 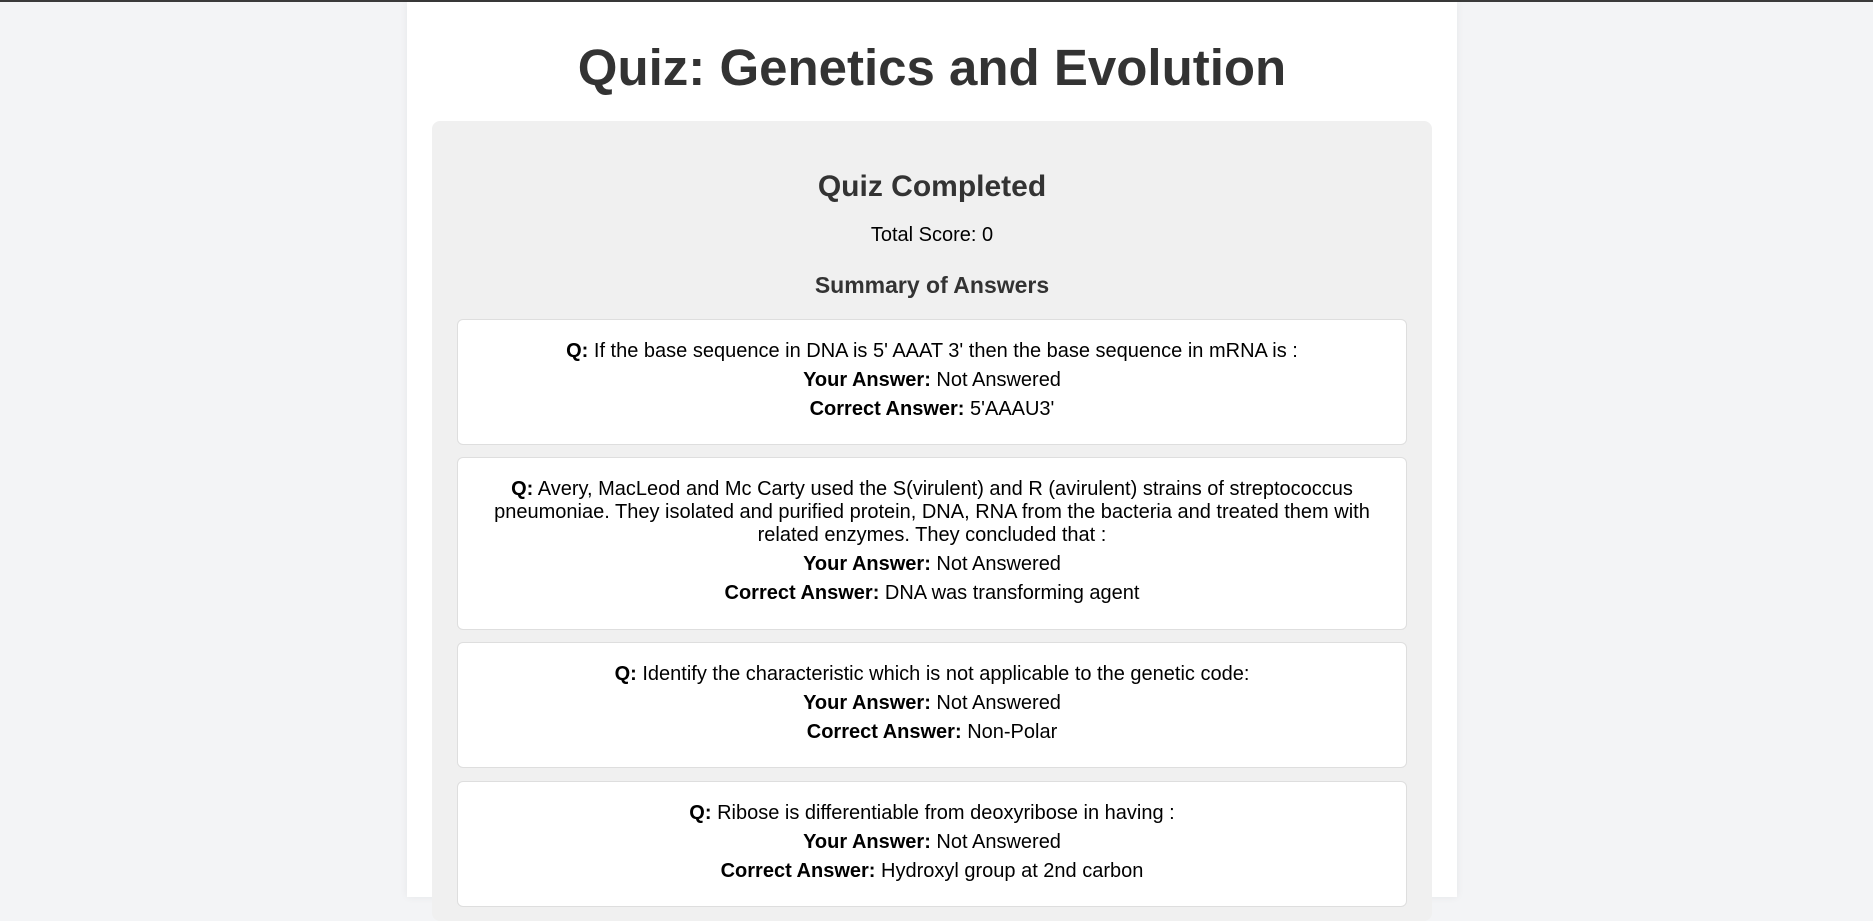 I want to click on page-title: Quiz: Genetics and Evolution, so click(x=932, y=67).